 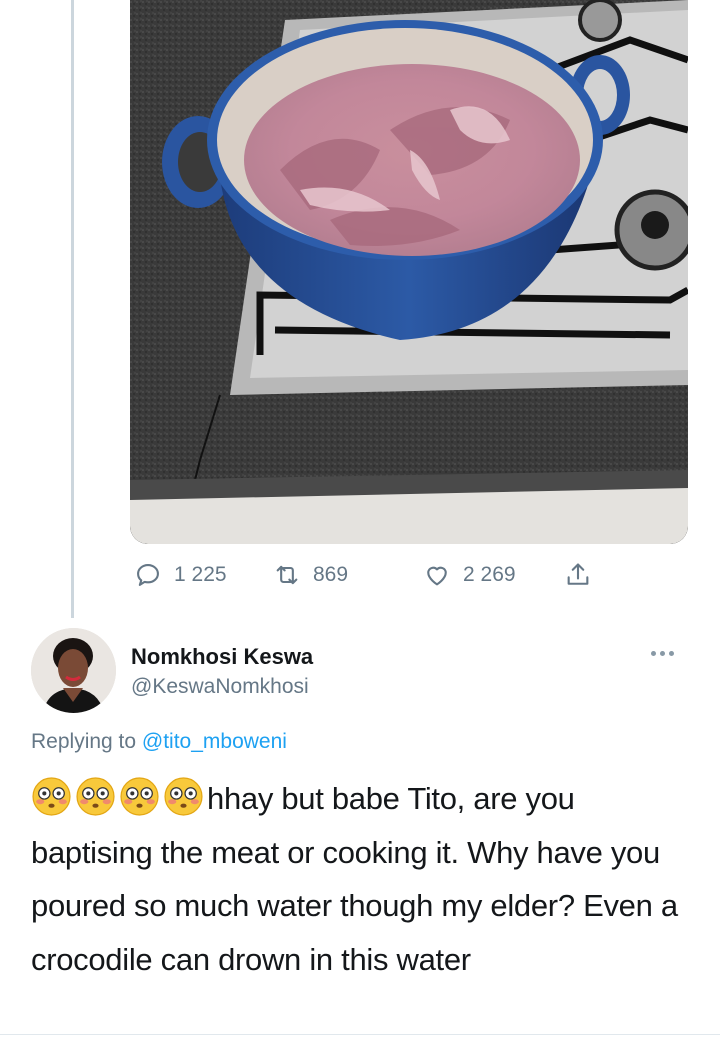 What do you see at coordinates (220, 687) in the screenshot?
I see `author-handle: @KeswaNomkhosi` at bounding box center [220, 687].